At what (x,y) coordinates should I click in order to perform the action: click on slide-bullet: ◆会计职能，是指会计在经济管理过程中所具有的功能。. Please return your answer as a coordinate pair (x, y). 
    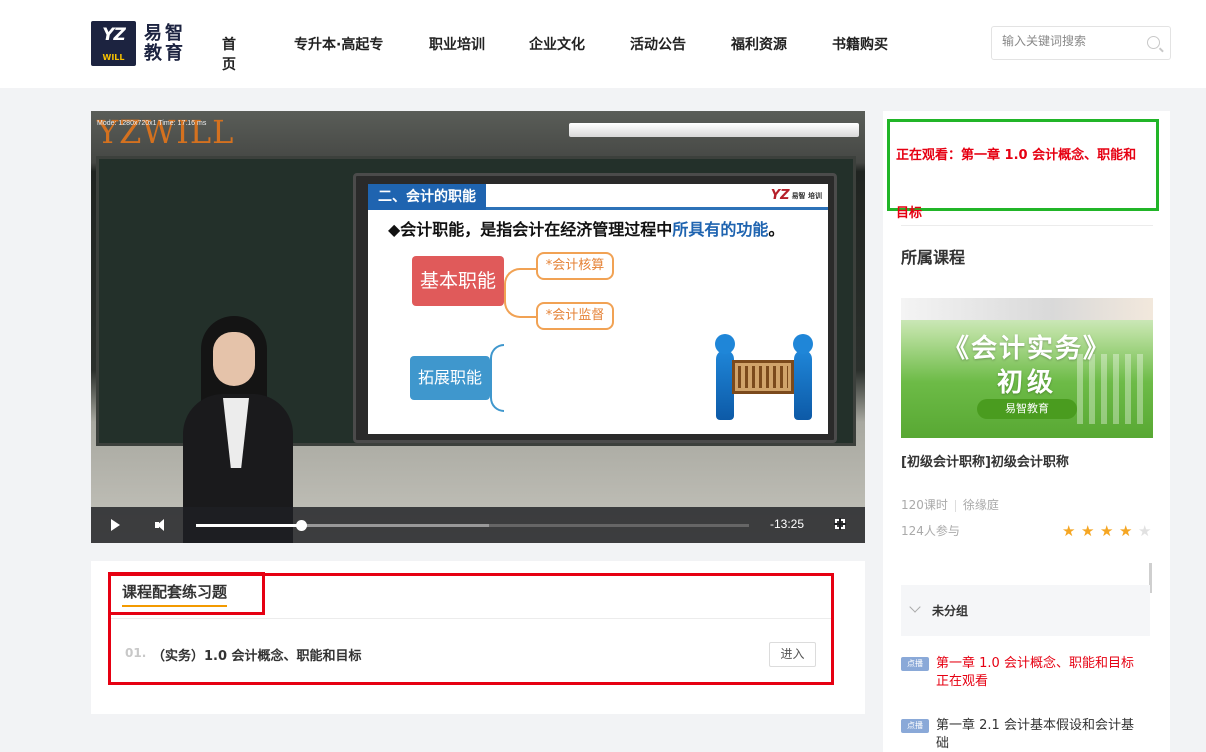
    Looking at the image, I should click on (586, 228).